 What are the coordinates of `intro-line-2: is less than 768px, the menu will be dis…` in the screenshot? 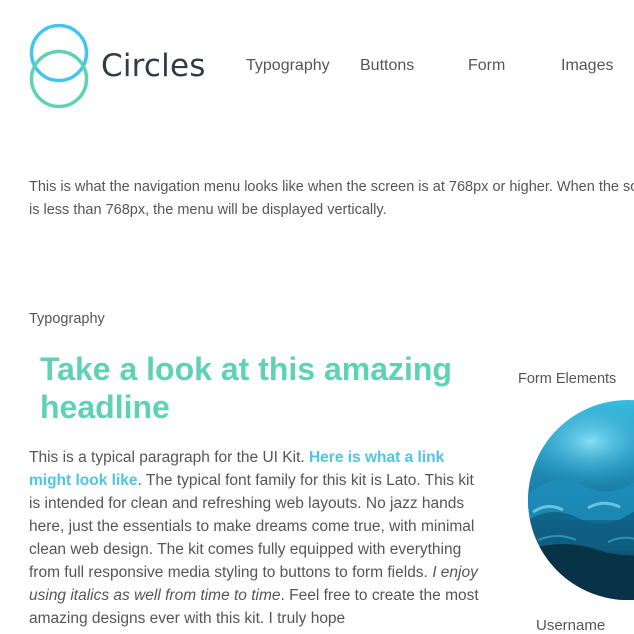 It's located at (208, 210).